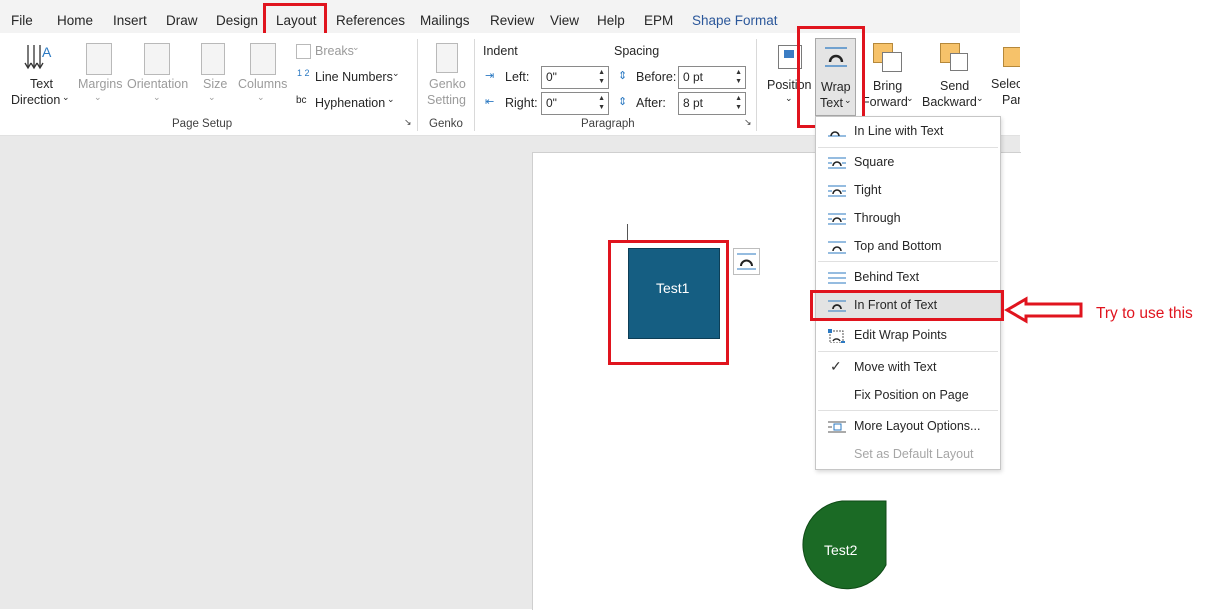 The width and height of the screenshot is (1222, 610). Describe the element at coordinates (693, 77) in the screenshot. I see `spacing-before-value: 0 pt` at that location.